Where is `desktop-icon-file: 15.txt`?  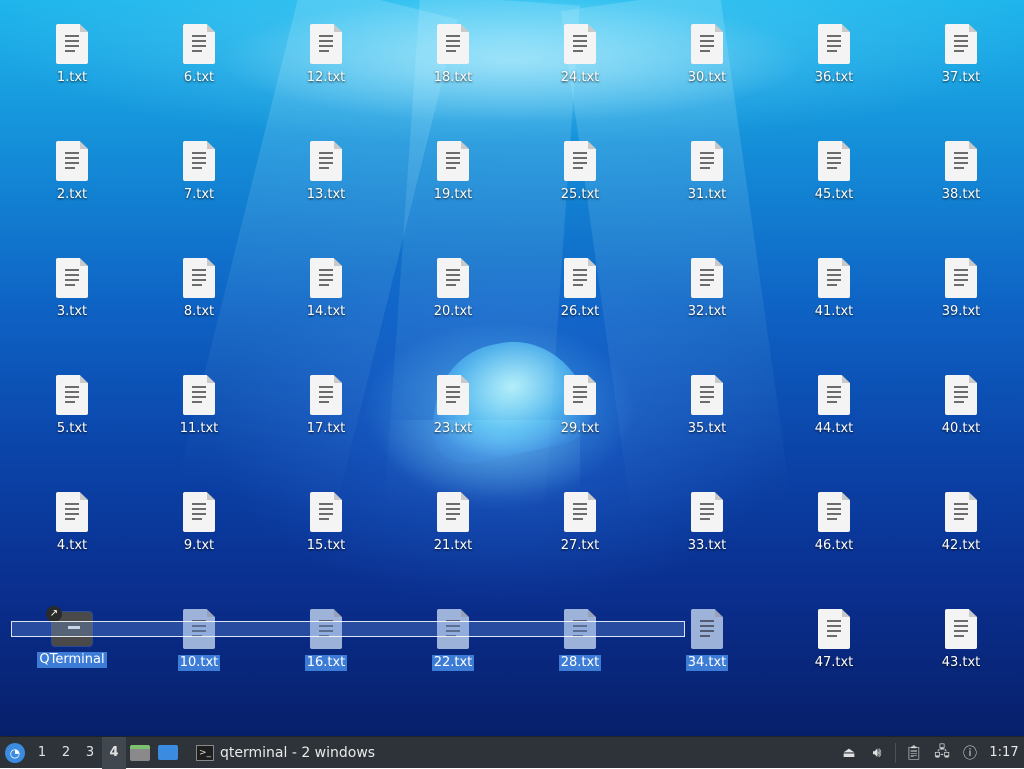 desktop-icon-file: 15.txt is located at coordinates (326, 523).